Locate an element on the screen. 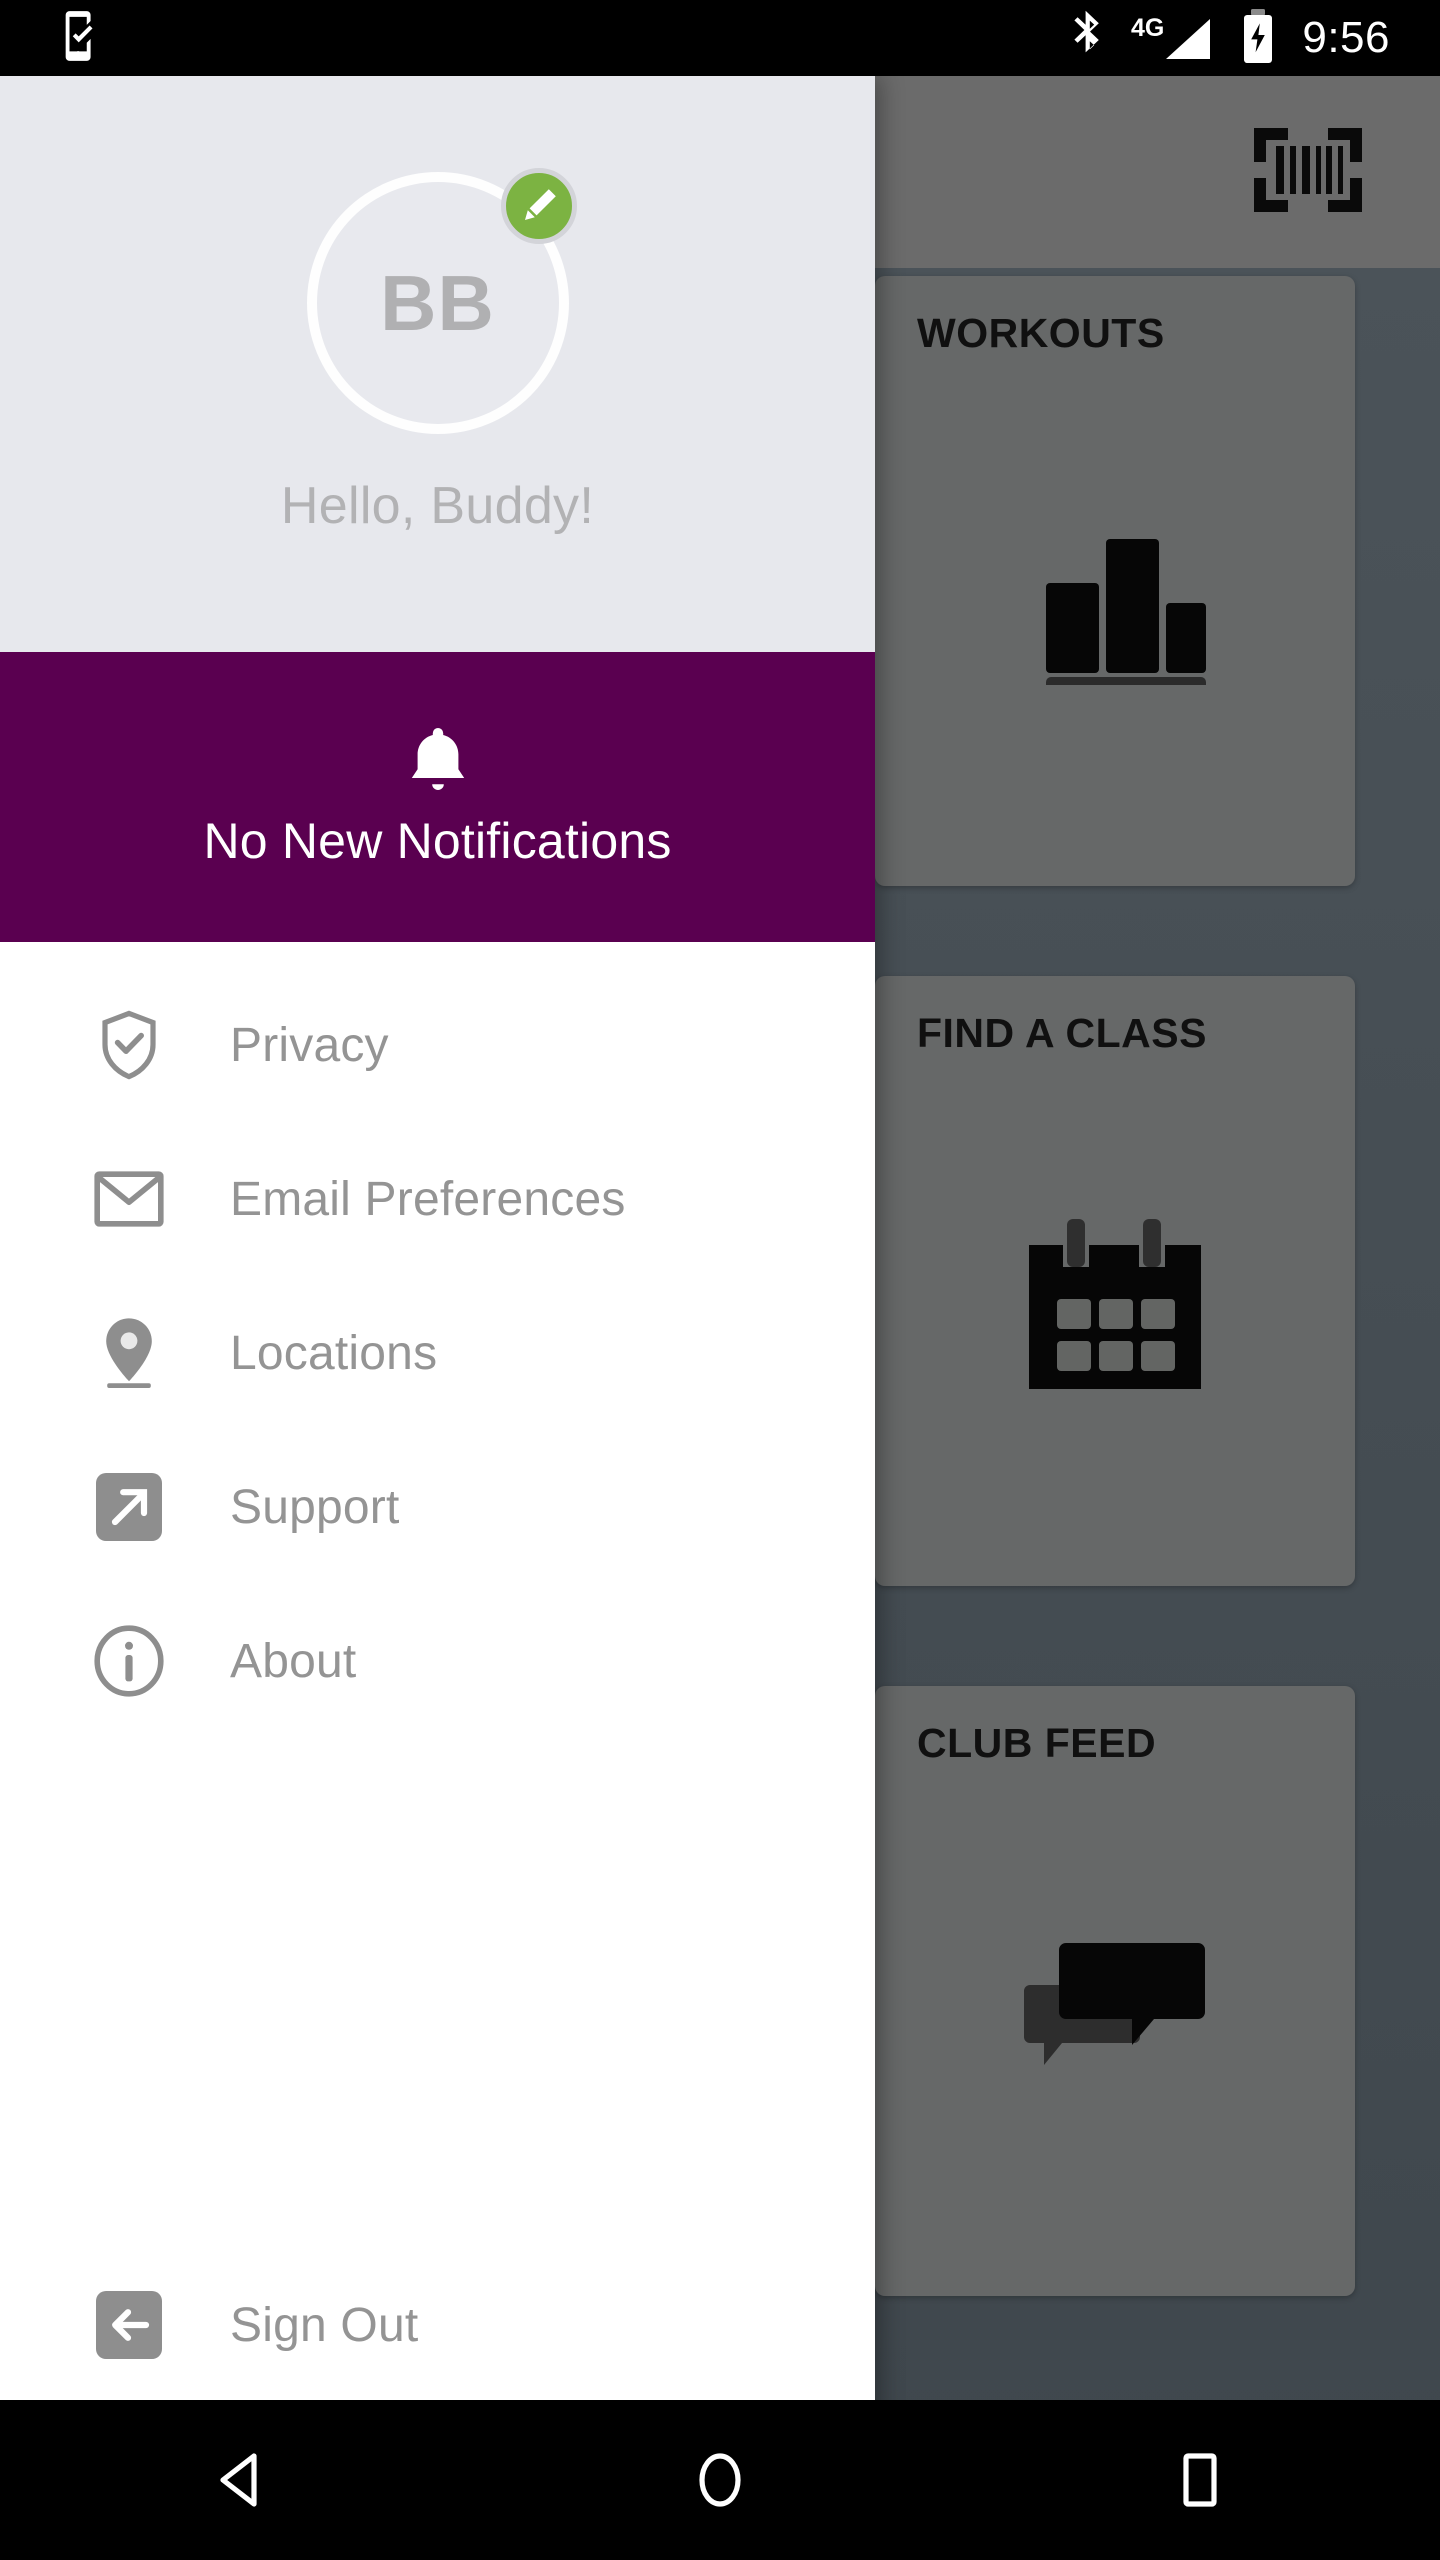  notification-banner: No New Notifications is located at coordinates (437, 797).